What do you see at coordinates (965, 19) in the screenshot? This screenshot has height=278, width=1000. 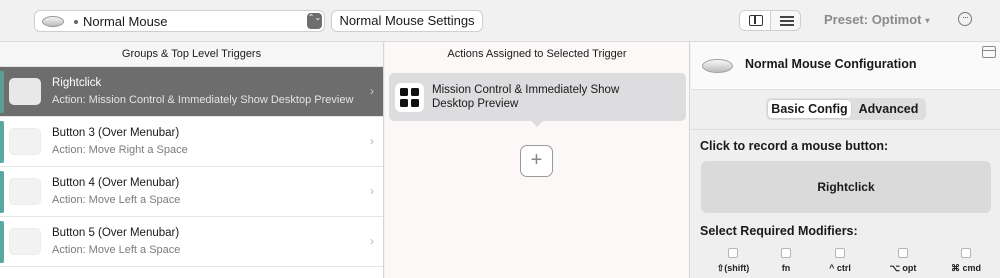 I see `more-options-icon: ···` at bounding box center [965, 19].